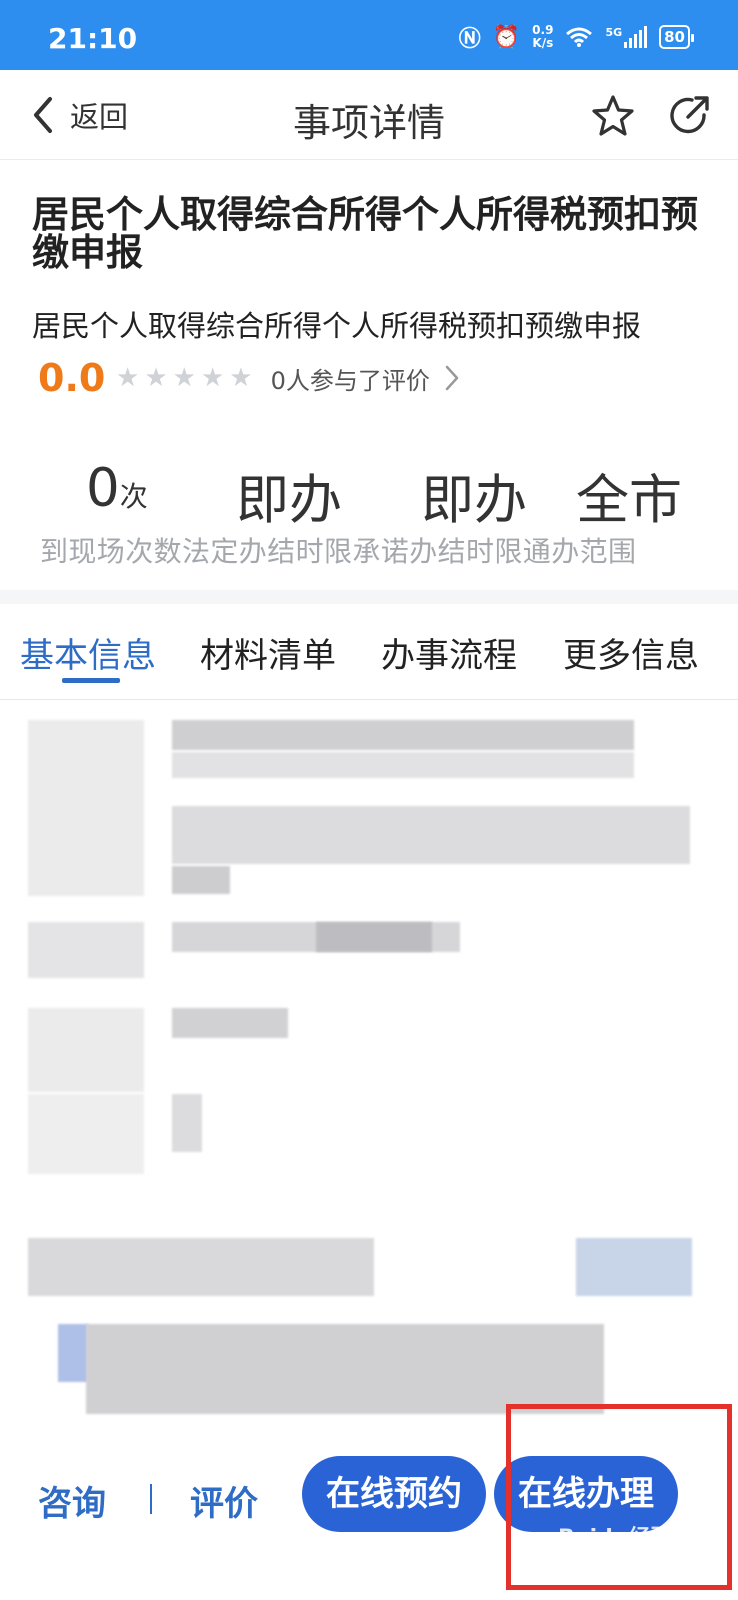  What do you see at coordinates (91, 680) in the screenshot?
I see `active-tab-indicator` at bounding box center [91, 680].